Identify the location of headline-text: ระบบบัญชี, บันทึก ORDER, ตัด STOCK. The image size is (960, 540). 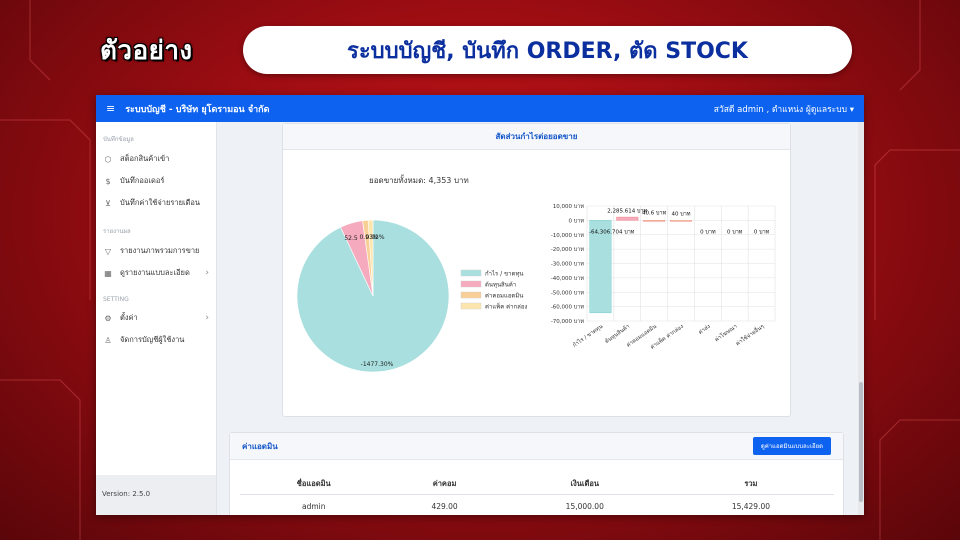
(547, 51).